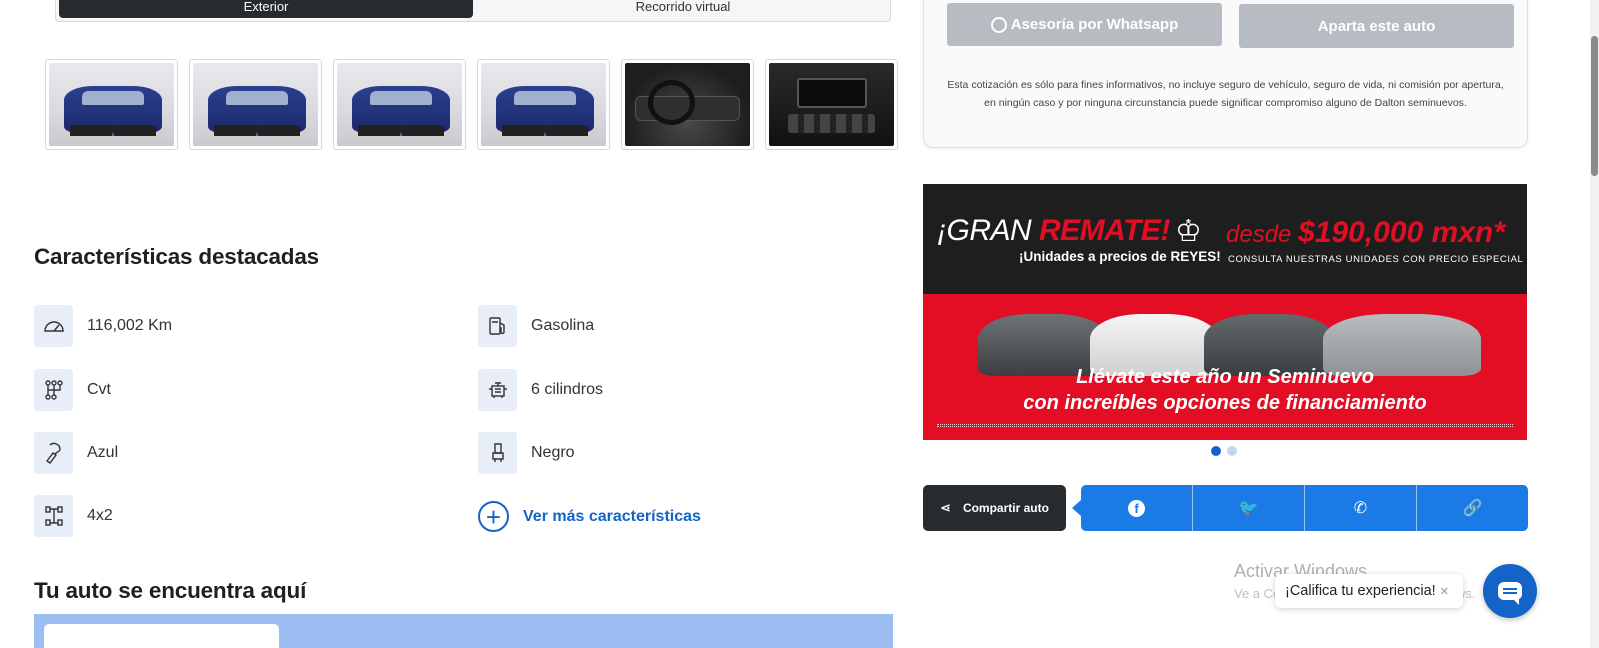  I want to click on seat-icon, so click(497, 453).